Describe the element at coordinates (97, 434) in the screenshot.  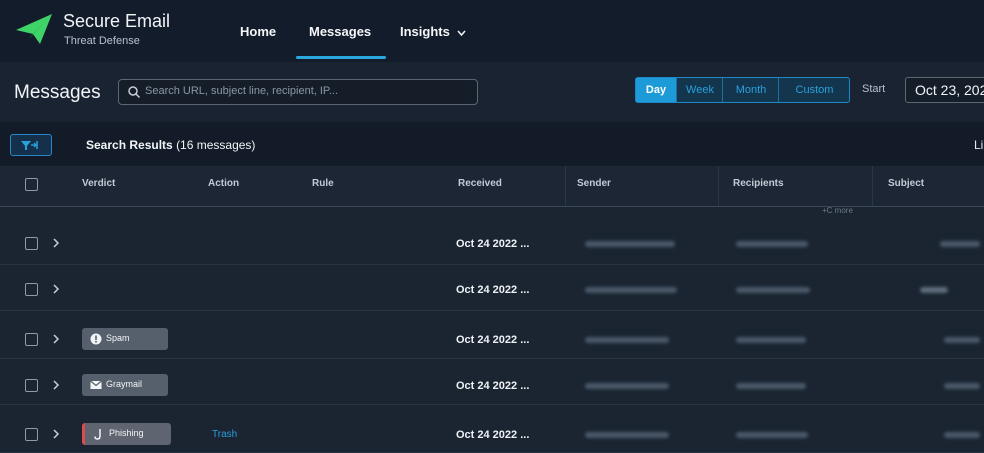
I see `hook-icon` at that location.